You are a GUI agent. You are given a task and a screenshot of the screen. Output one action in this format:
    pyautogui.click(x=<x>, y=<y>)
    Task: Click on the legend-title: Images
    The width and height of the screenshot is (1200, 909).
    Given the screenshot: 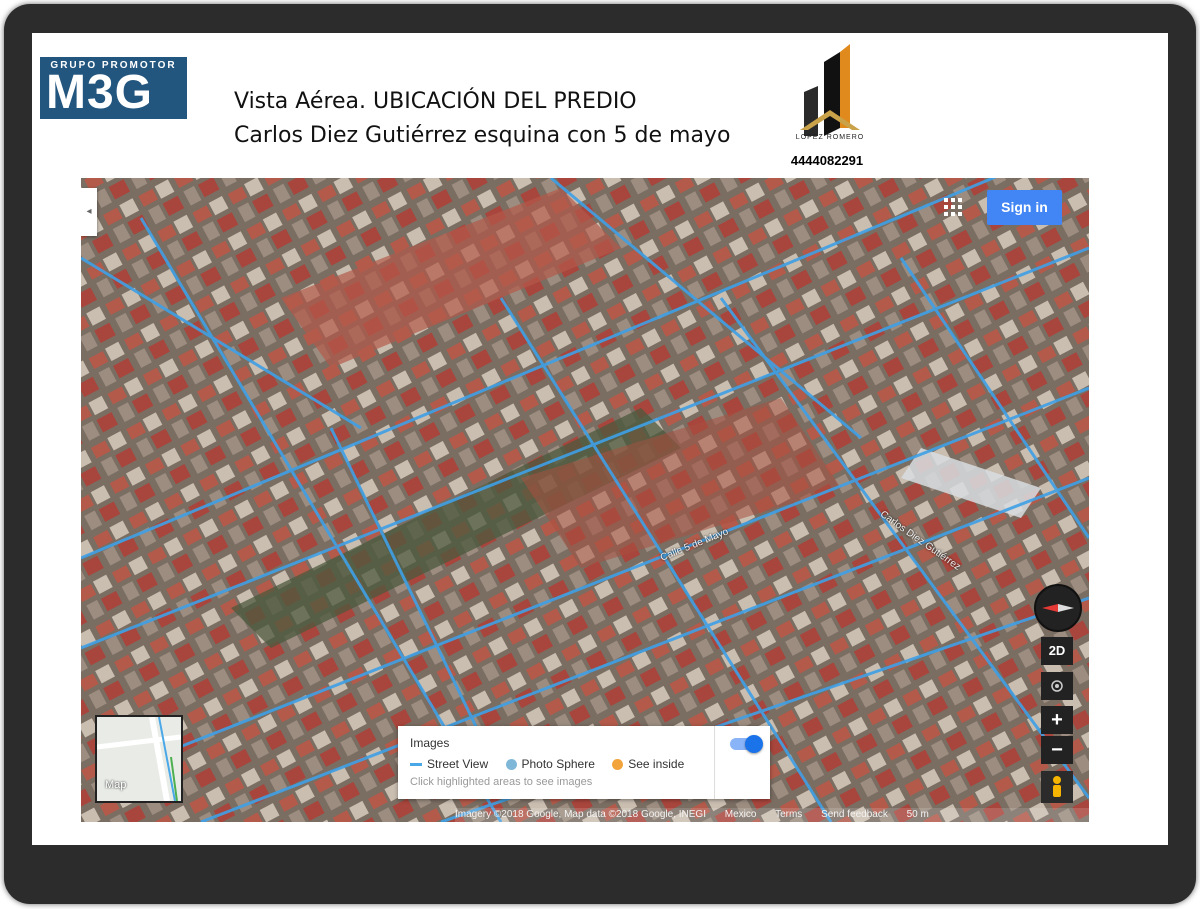 What is the action you would take?
    pyautogui.click(x=430, y=743)
    